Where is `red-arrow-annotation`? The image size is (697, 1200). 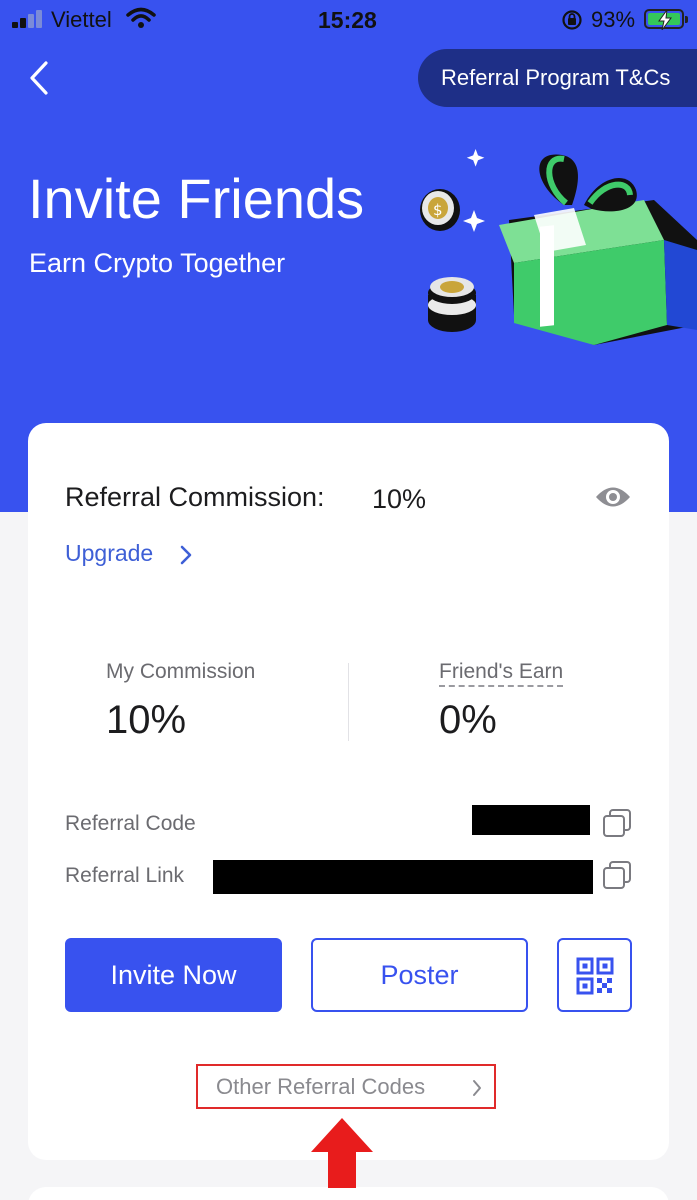
red-arrow-annotation is located at coordinates (342, 1153).